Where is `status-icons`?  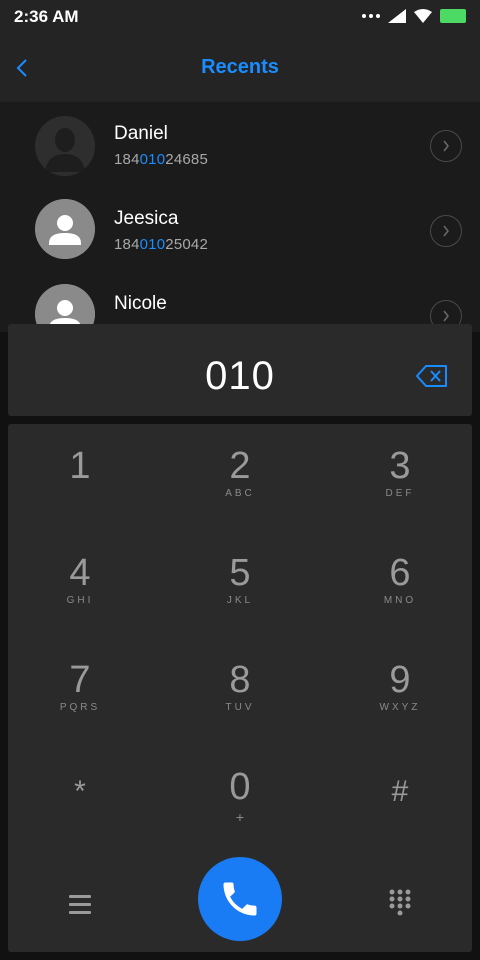 status-icons is located at coordinates (414, 16).